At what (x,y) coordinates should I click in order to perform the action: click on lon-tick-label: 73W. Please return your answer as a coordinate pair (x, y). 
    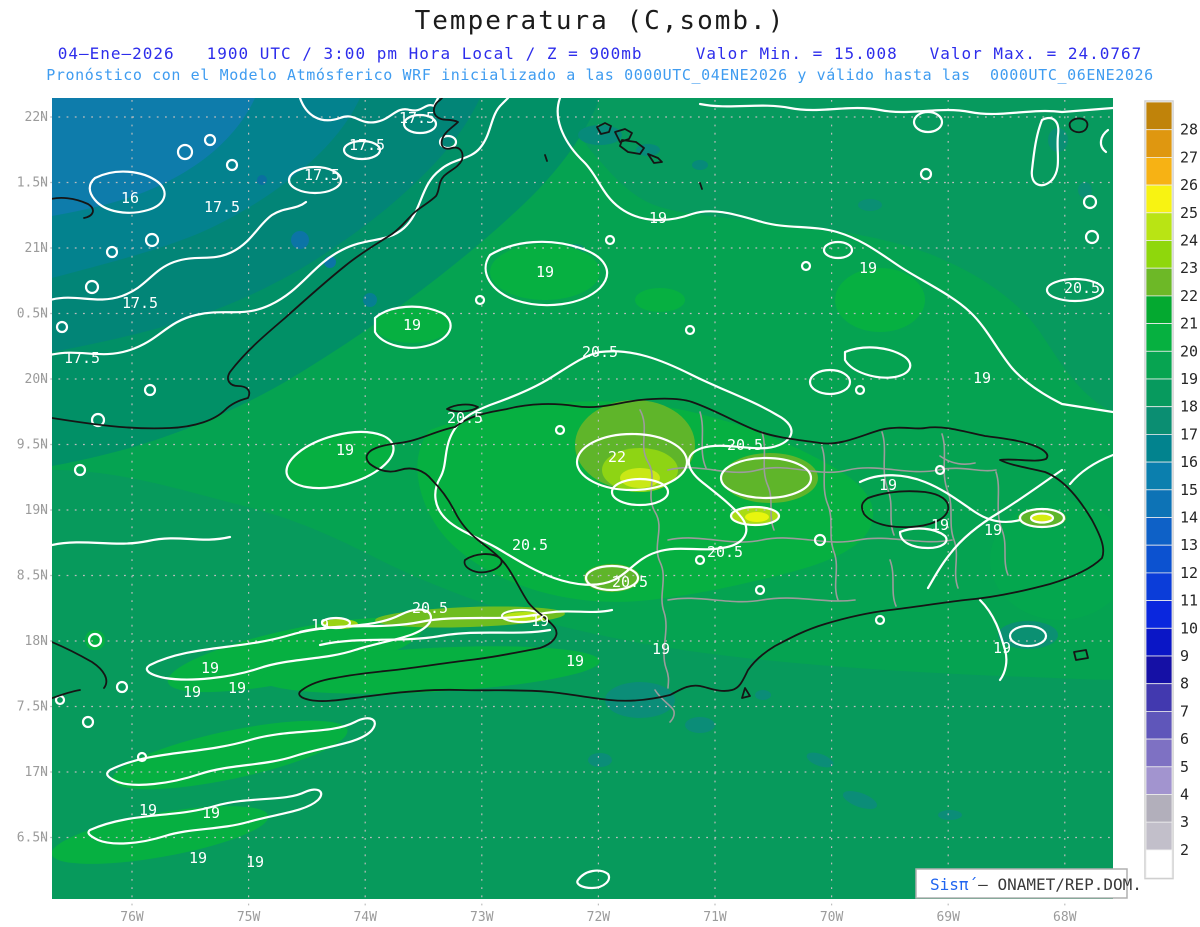
    Looking at the image, I should click on (482, 917).